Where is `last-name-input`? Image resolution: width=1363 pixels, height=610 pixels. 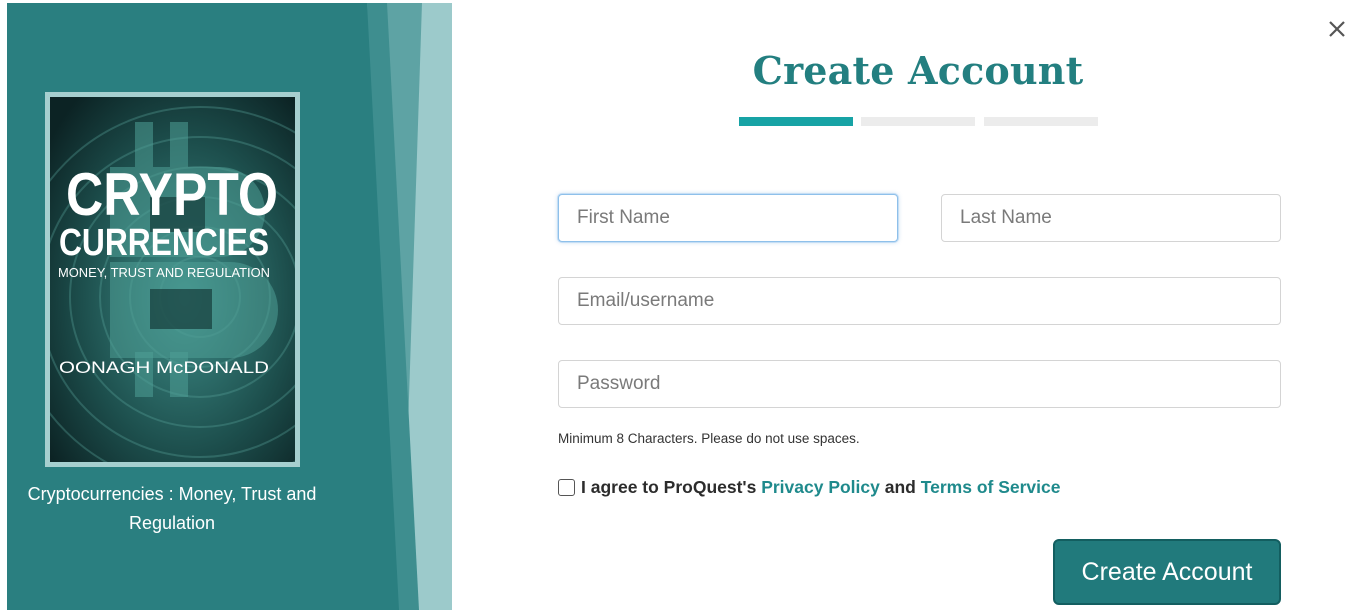
last-name-input is located at coordinates (1111, 218).